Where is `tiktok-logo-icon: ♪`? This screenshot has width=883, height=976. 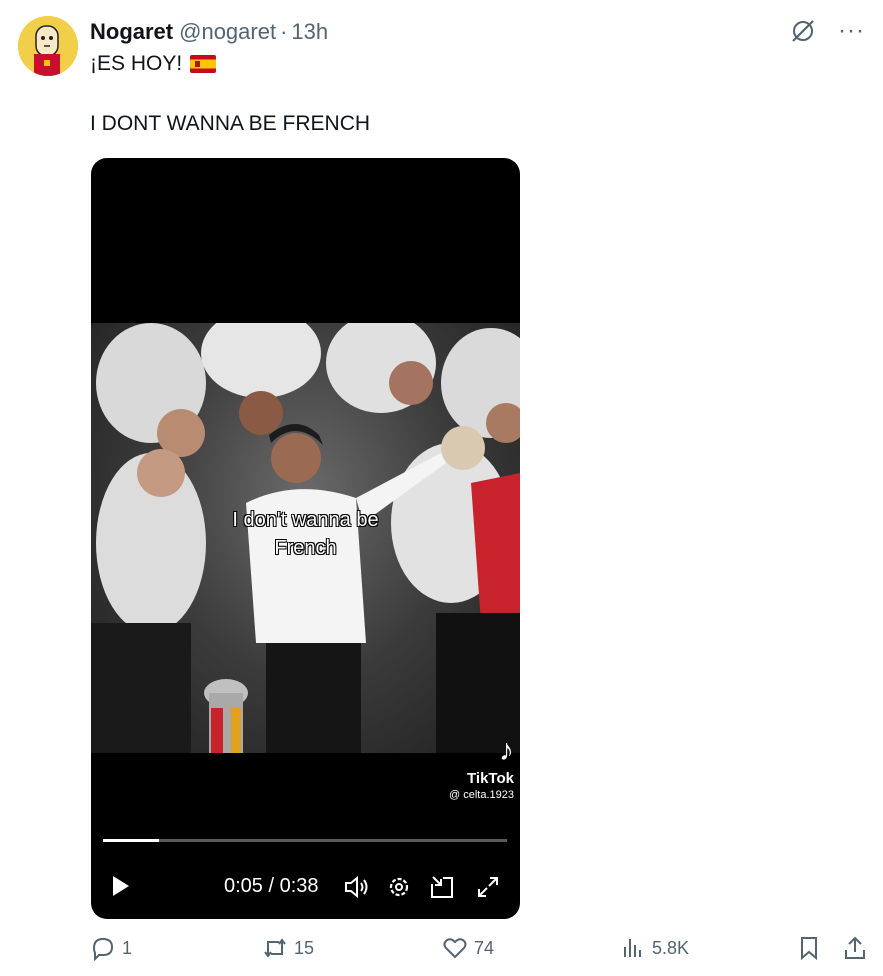
tiktok-logo-icon: ♪ is located at coordinates (506, 750).